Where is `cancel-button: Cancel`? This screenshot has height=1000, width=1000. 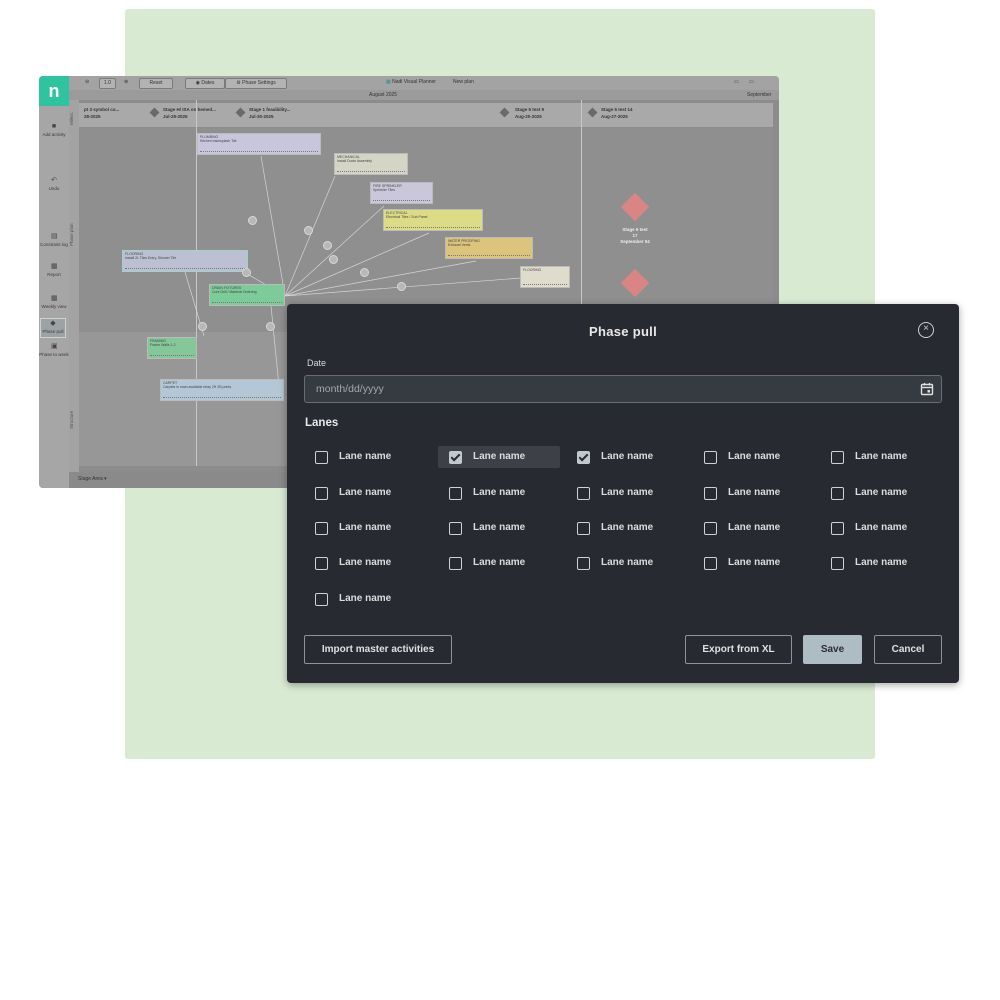 cancel-button: Cancel is located at coordinates (908, 649).